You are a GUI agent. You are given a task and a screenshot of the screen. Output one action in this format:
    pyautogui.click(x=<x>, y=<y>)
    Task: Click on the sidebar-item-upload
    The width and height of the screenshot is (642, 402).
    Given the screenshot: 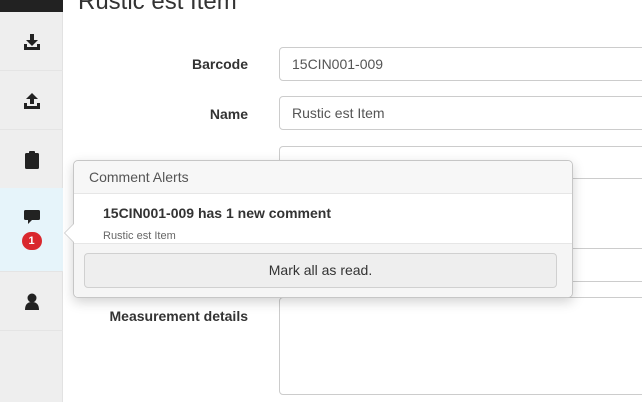 What is the action you would take?
    pyautogui.click(x=31, y=101)
    